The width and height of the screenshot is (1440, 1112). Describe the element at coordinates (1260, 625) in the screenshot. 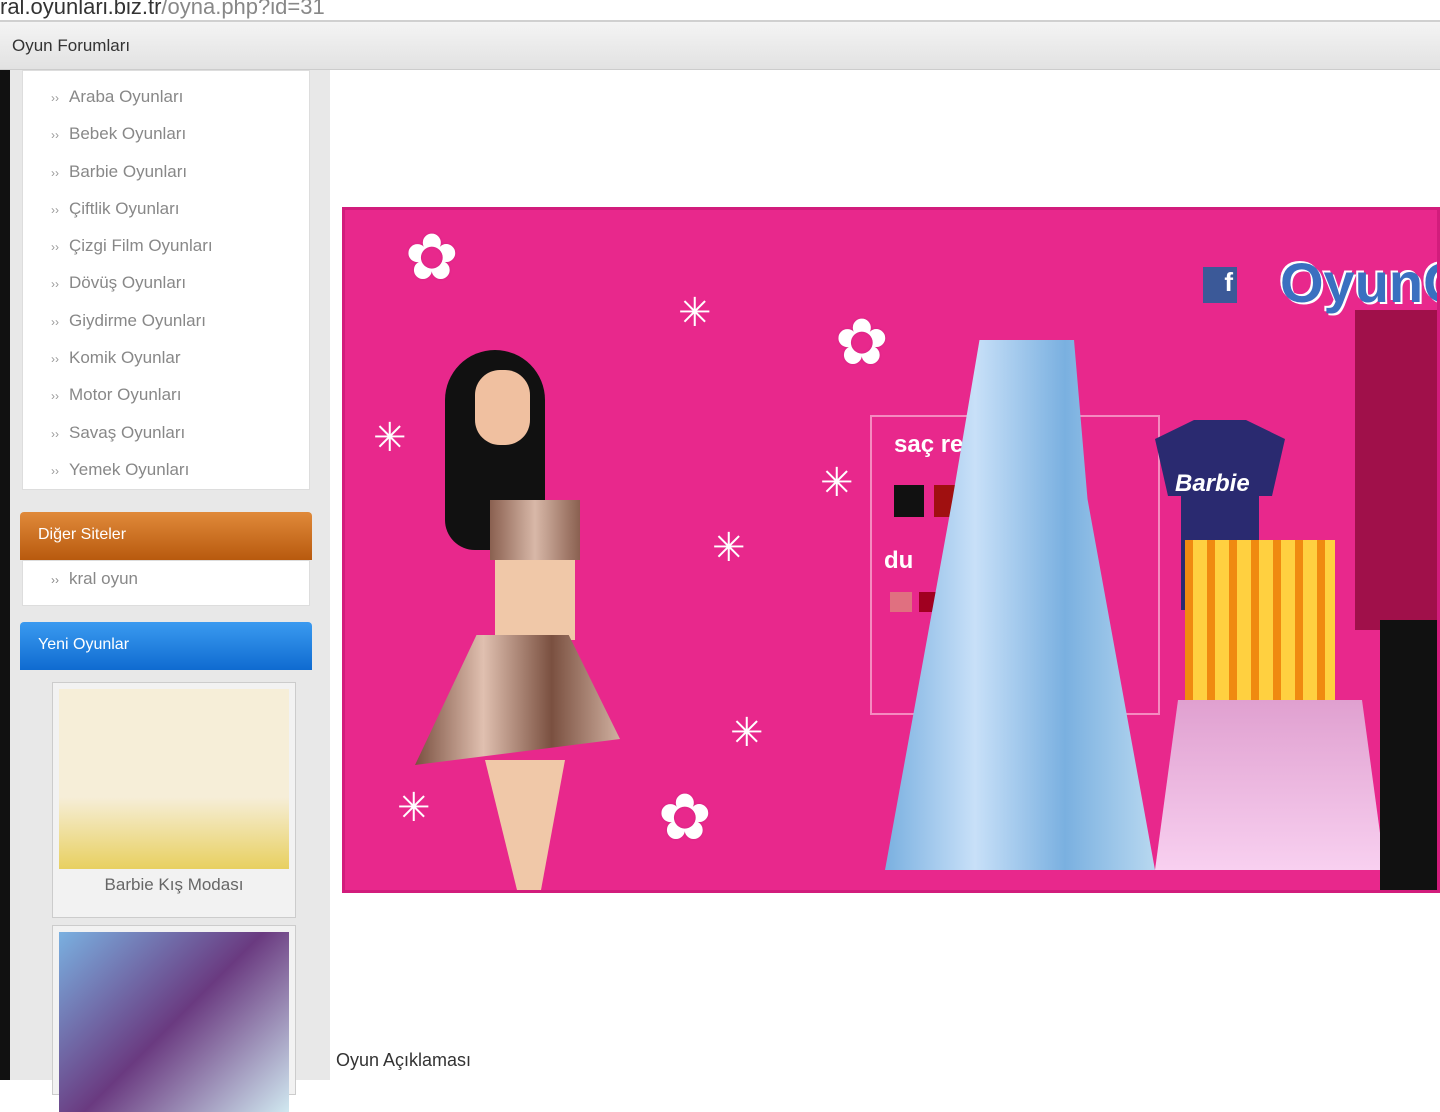

I see `checked-dress` at that location.